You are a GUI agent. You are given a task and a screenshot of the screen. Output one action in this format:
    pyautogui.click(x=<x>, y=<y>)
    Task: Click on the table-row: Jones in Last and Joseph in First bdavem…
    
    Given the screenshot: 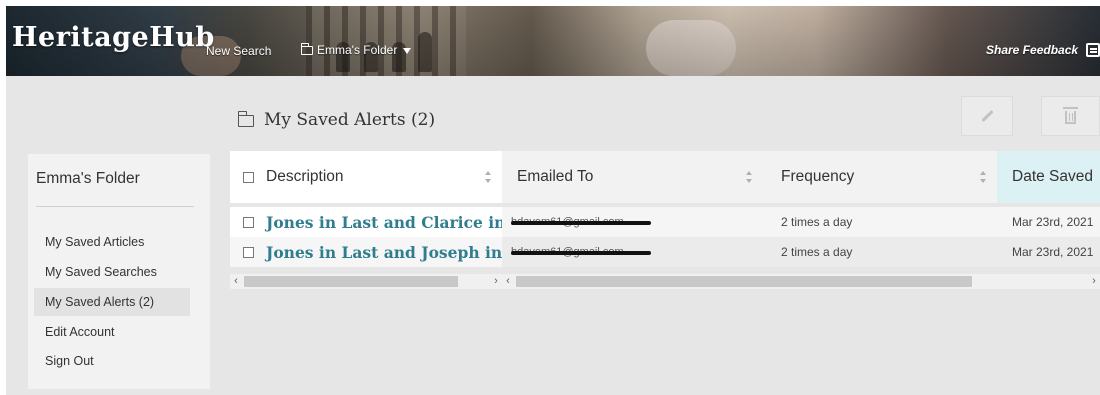 What is the action you would take?
    pyautogui.click(x=665, y=252)
    